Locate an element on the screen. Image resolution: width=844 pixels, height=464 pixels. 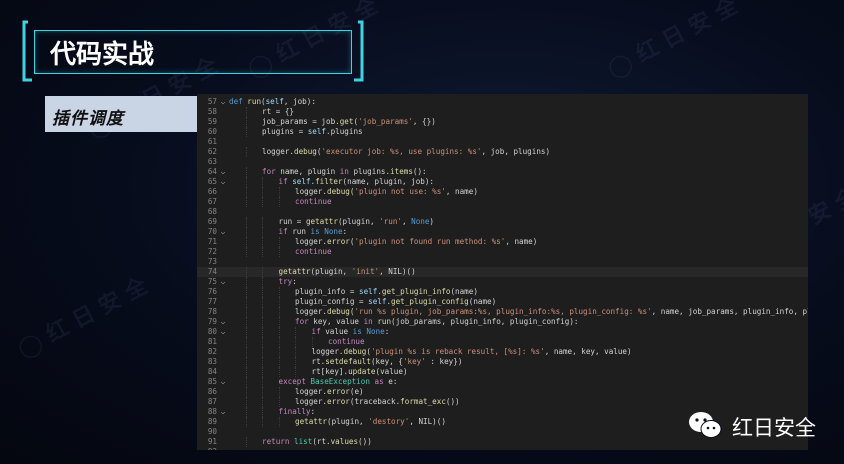
line-number: 69 is located at coordinates (212, 221).